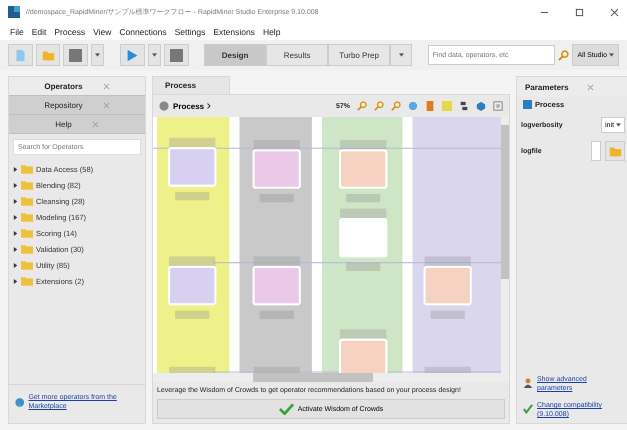 This screenshot has height=430, width=627. What do you see at coordinates (614, 12) in the screenshot?
I see `close-icon` at bounding box center [614, 12].